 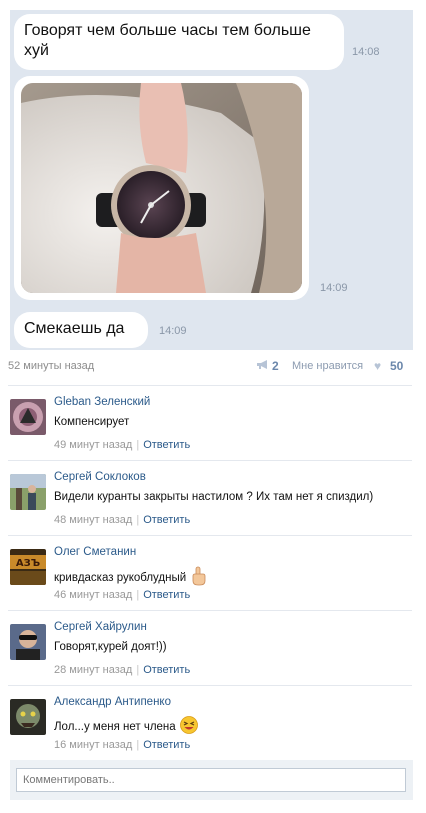 What do you see at coordinates (112, 702) in the screenshot?
I see `comment-author: Александр Антипенко` at bounding box center [112, 702].